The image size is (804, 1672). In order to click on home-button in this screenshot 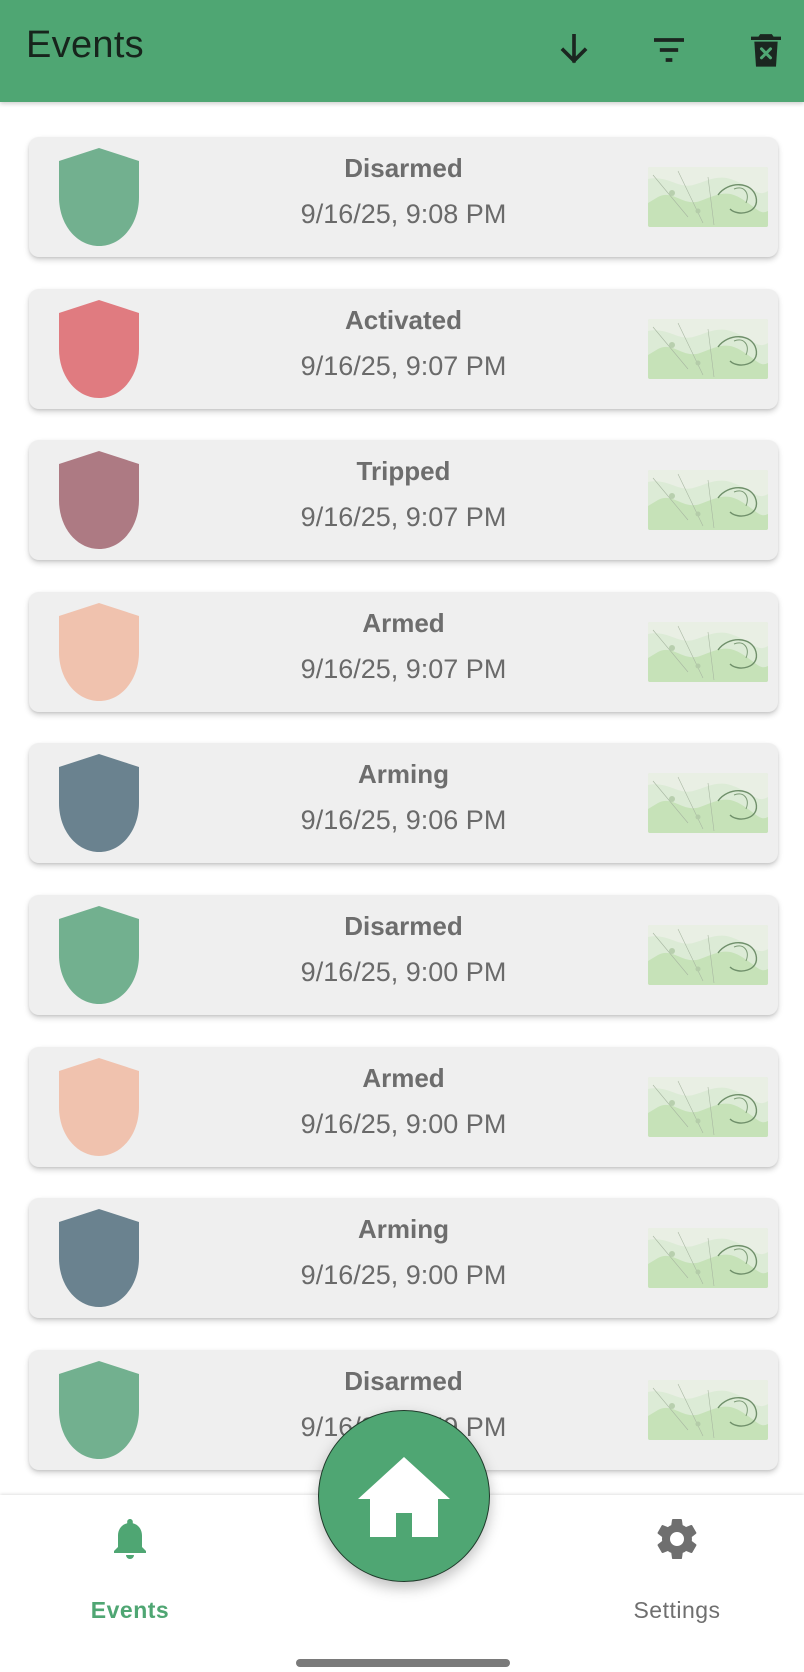, I will do `click(404, 1496)`.